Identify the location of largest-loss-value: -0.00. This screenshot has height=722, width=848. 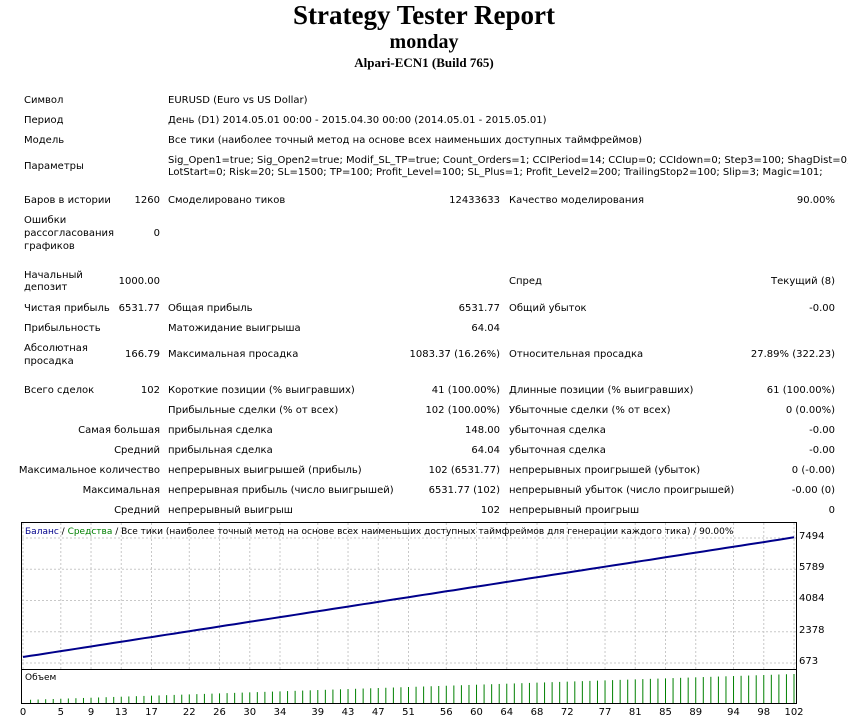
(822, 430).